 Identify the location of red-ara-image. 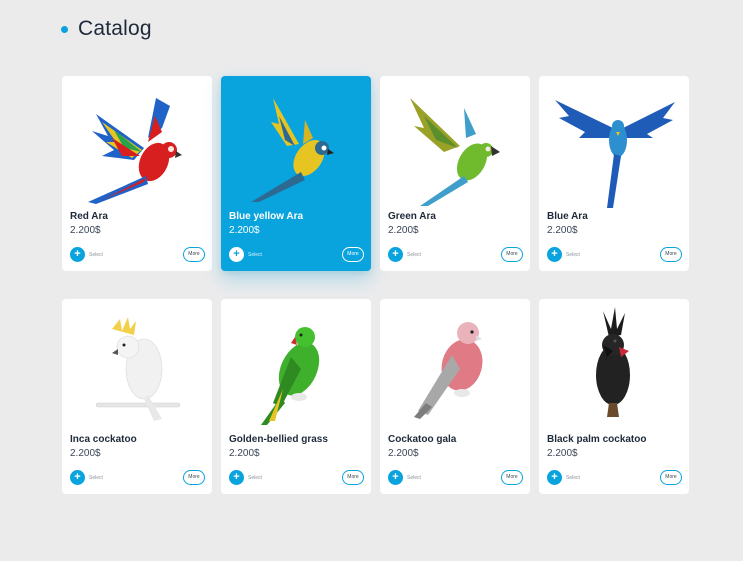
(135, 151).